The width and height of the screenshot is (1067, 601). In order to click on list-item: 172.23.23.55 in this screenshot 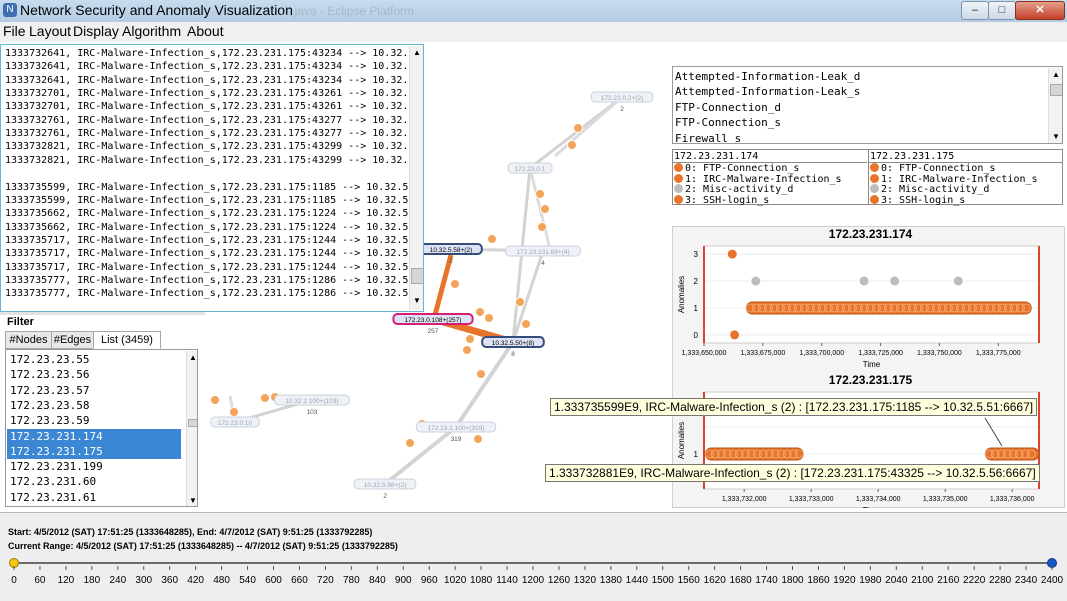, I will do `click(94, 359)`.